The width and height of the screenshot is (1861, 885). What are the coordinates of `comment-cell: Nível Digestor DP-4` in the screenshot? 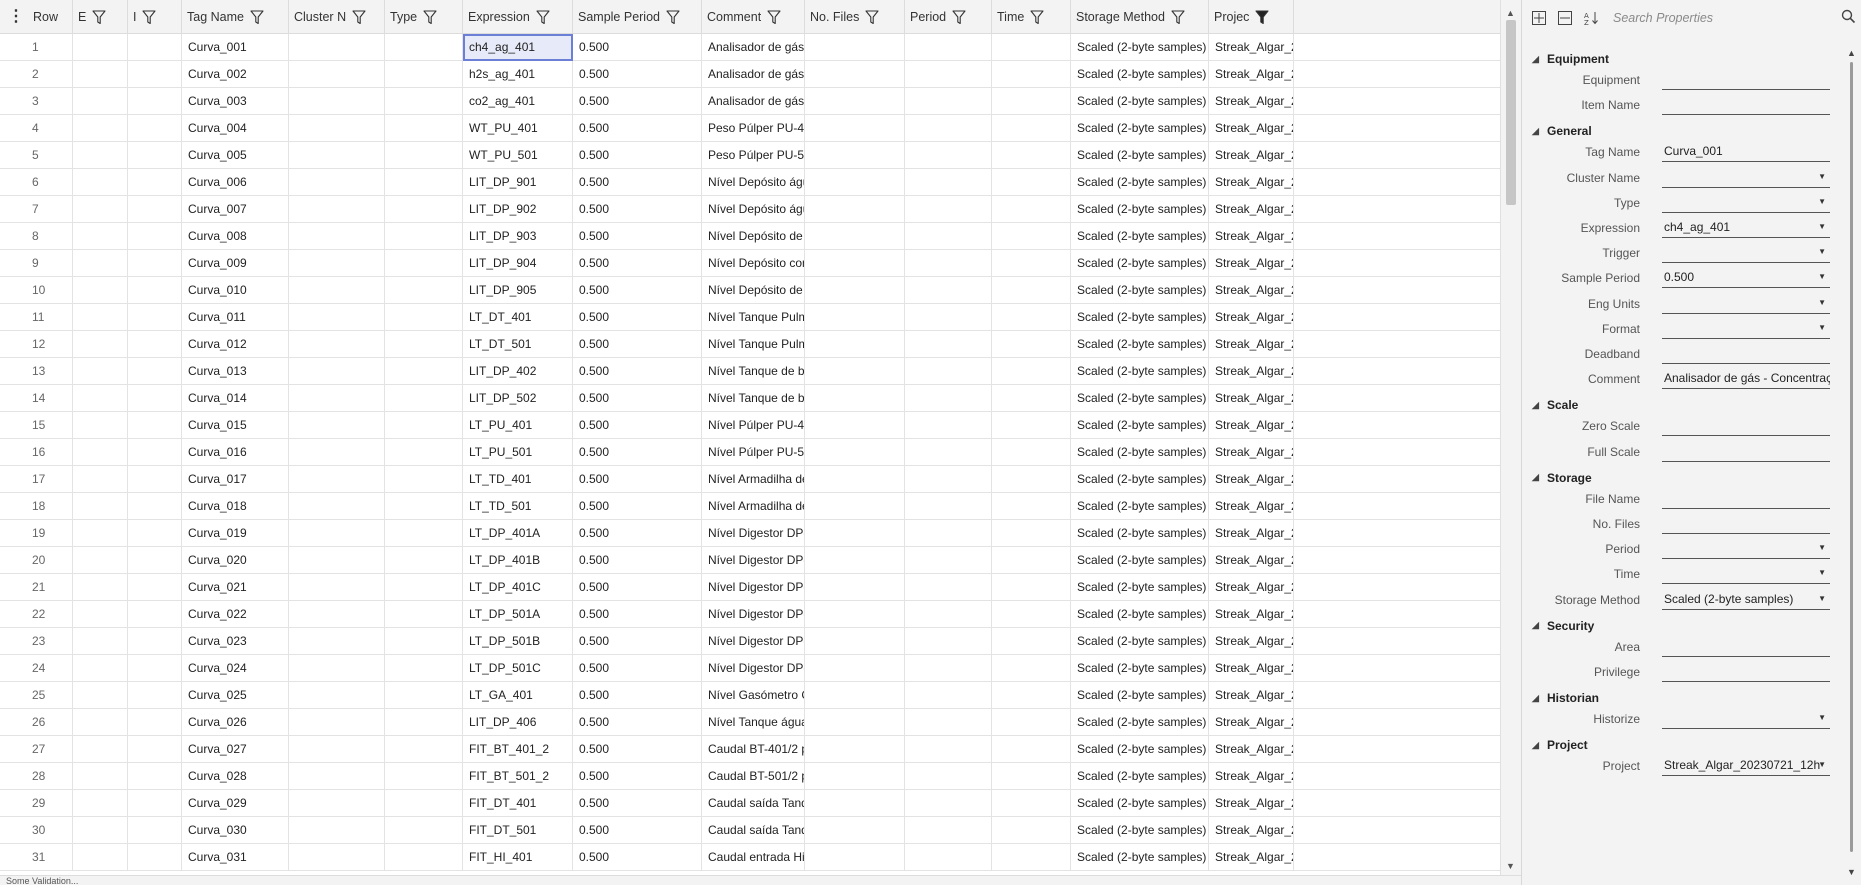 It's located at (753, 533).